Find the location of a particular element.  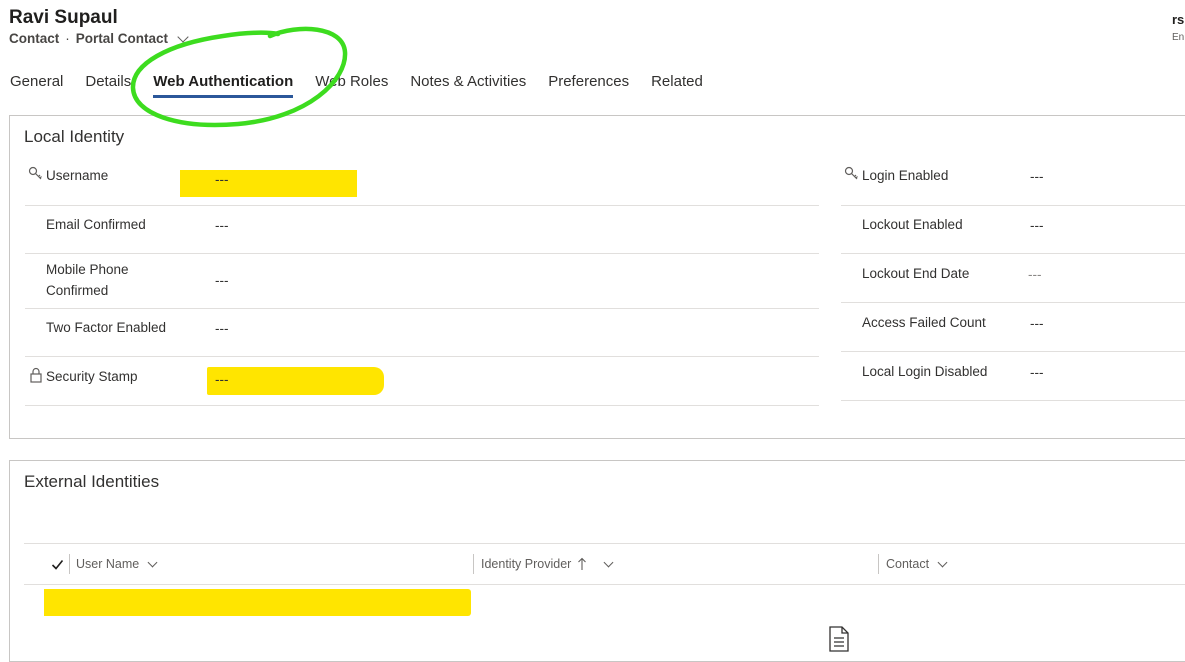

external-identities-grid-header: User Name Identity Provider Contact is located at coordinates (604, 564).